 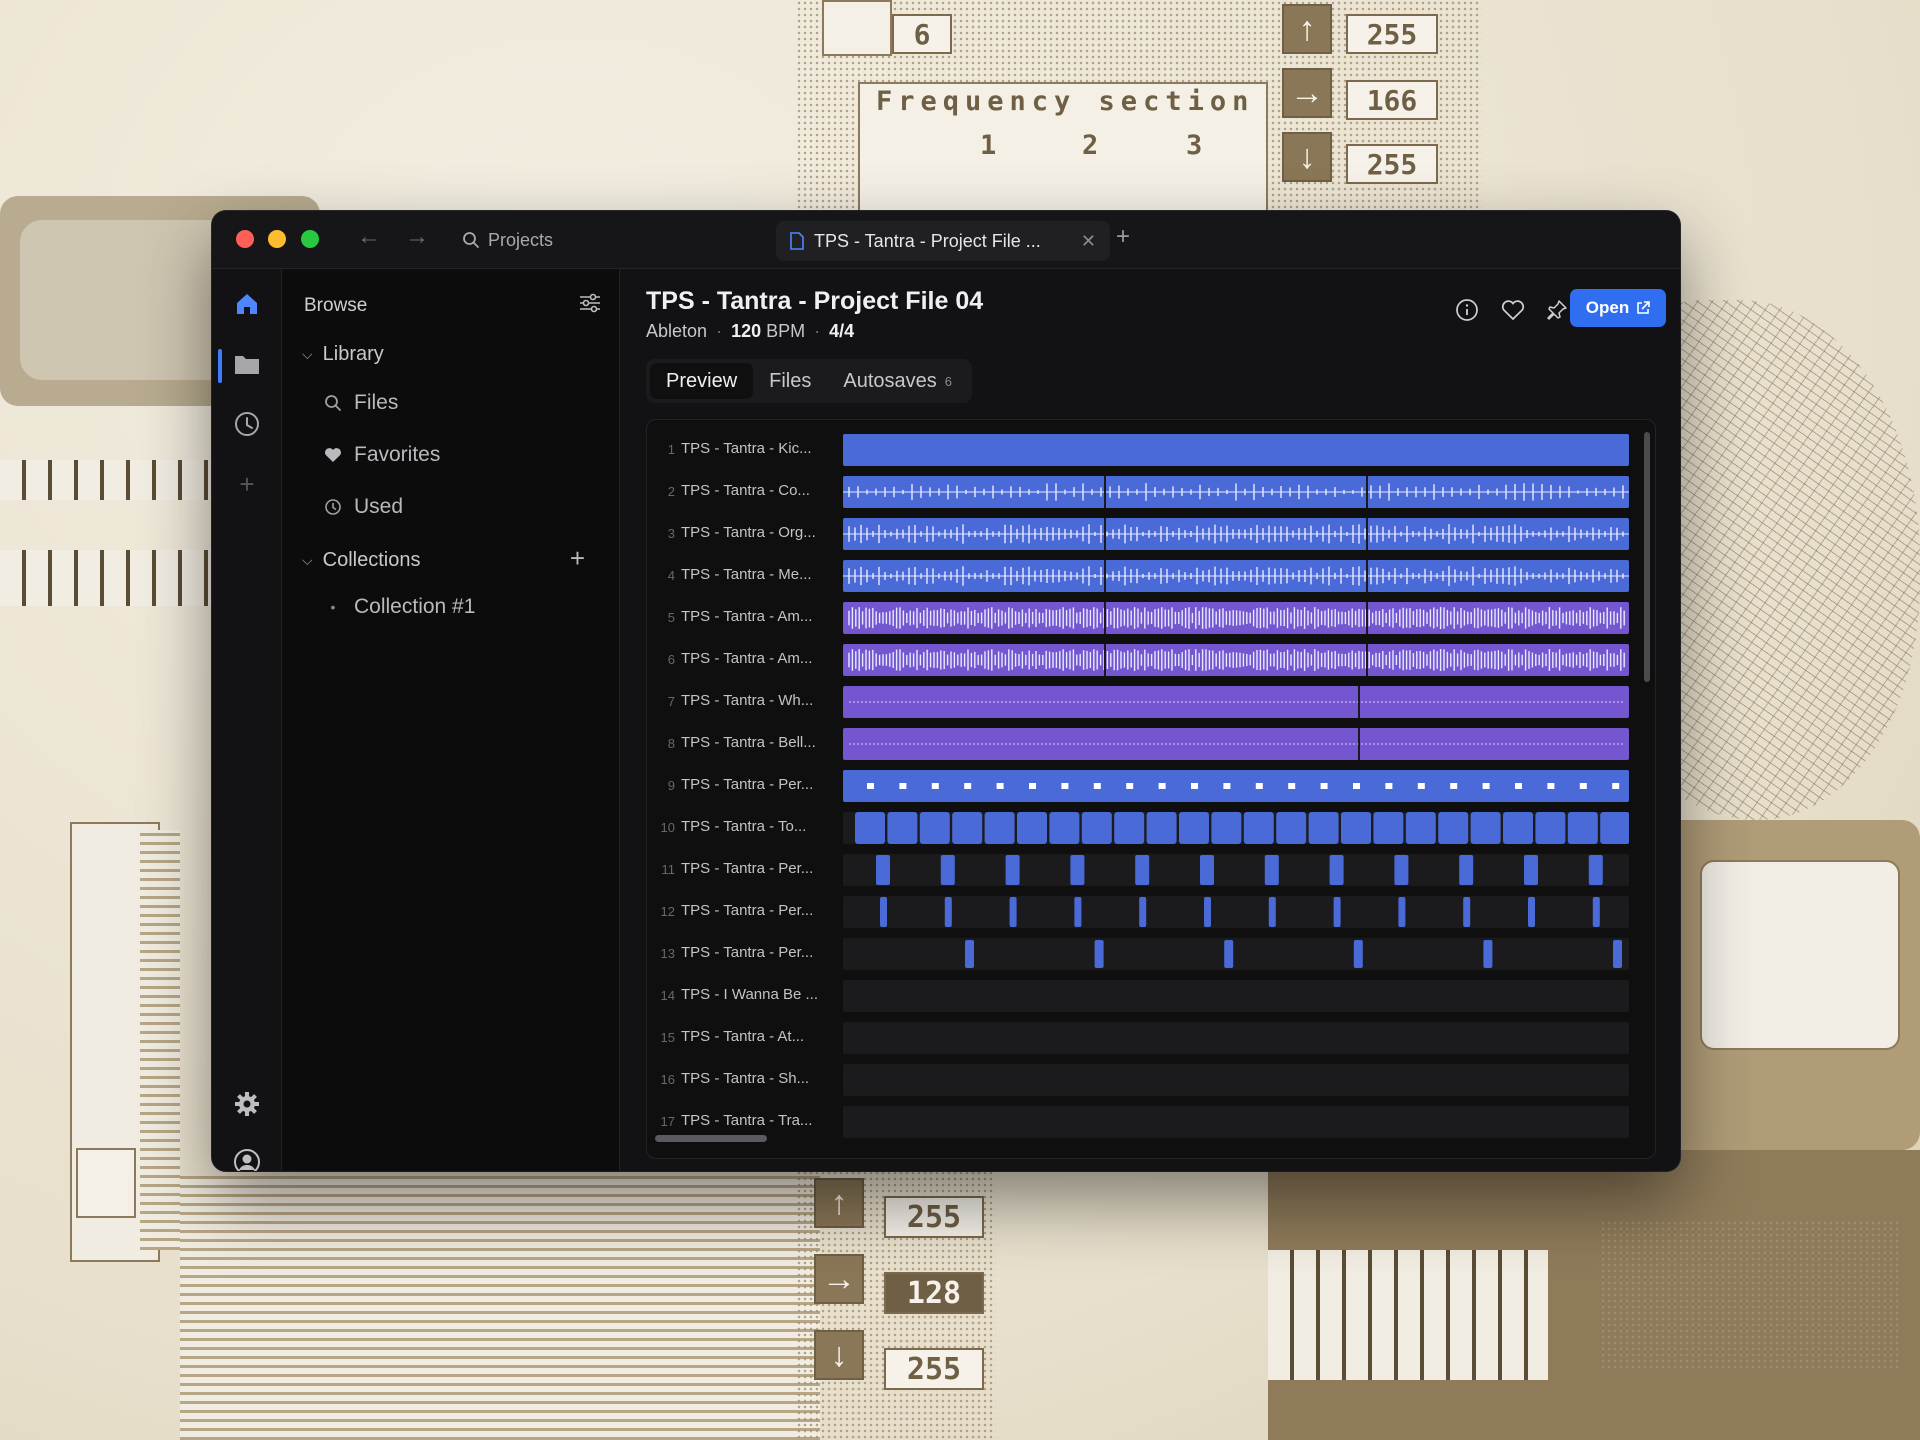 What do you see at coordinates (400, 607) in the screenshot?
I see `sidebar-item-collection-1: • Collection #1` at bounding box center [400, 607].